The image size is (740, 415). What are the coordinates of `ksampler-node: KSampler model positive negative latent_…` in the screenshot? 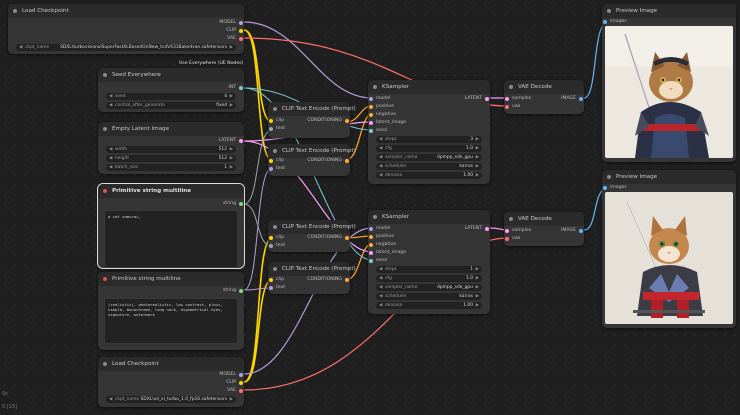 It's located at (429, 262).